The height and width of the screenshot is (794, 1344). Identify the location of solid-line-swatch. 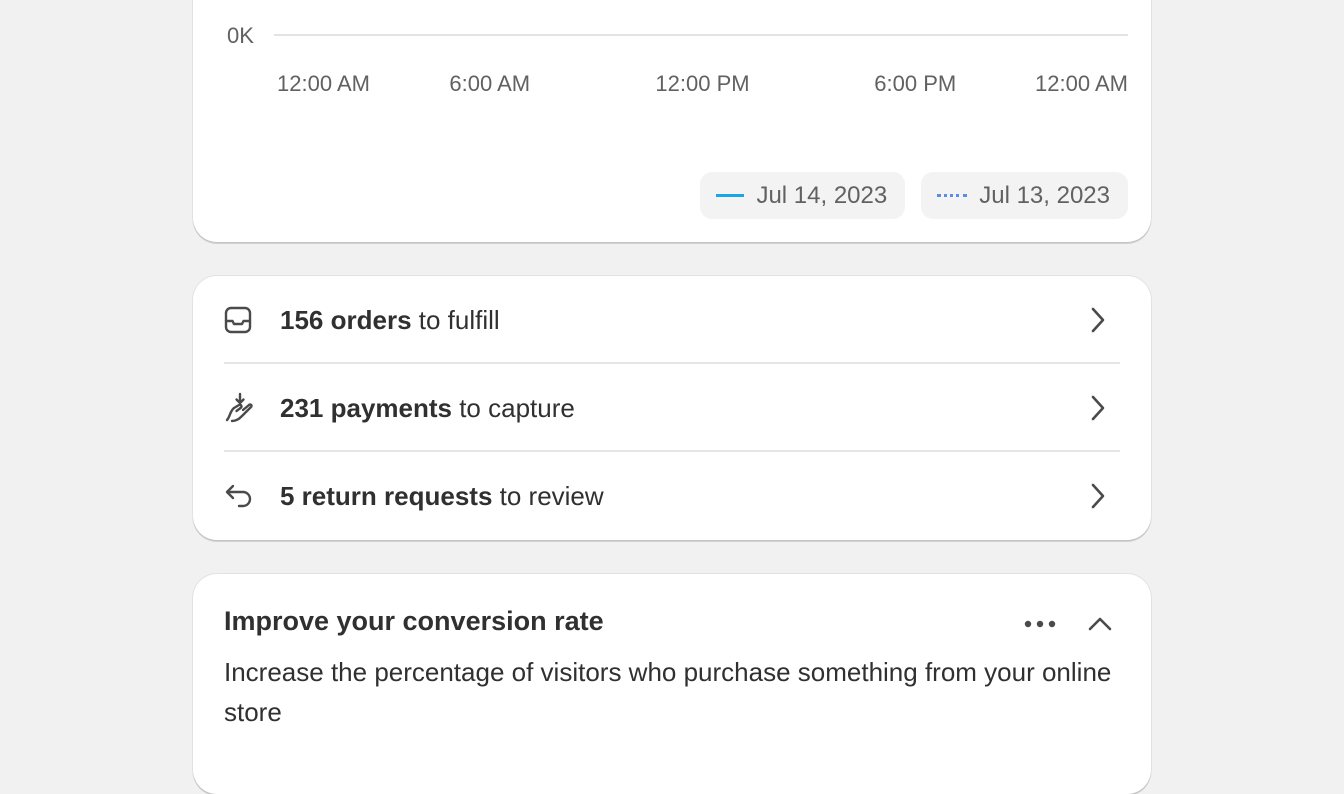
(730, 195).